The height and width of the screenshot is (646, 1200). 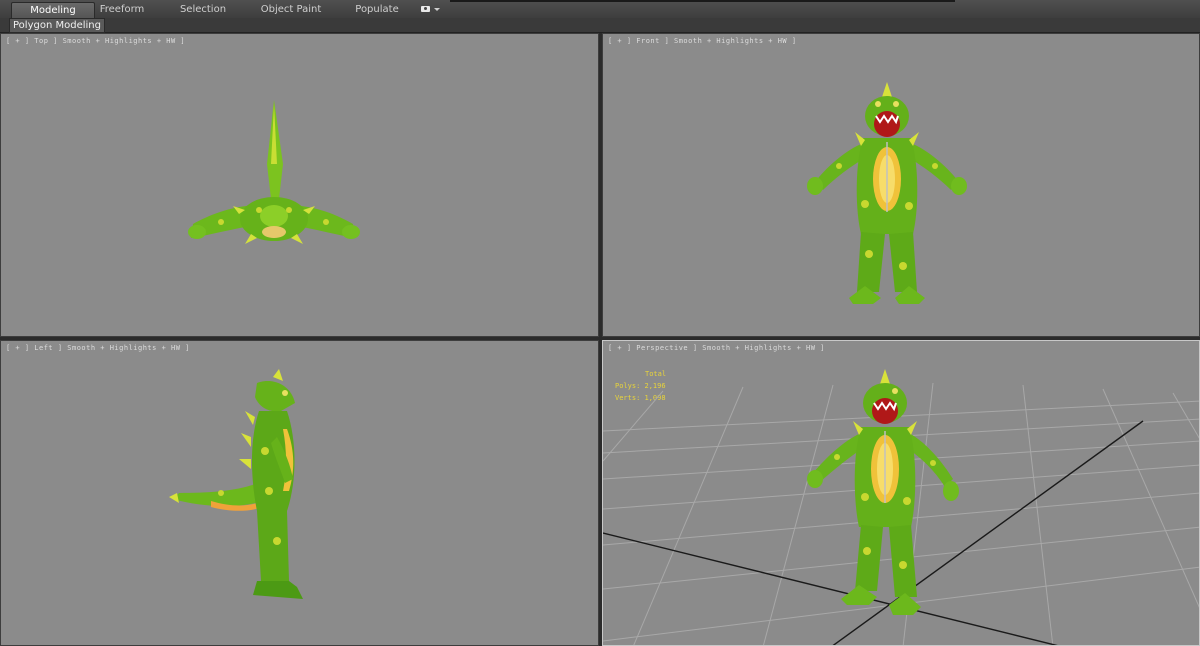 What do you see at coordinates (203, 9) in the screenshot?
I see `tab-selection: Selection` at bounding box center [203, 9].